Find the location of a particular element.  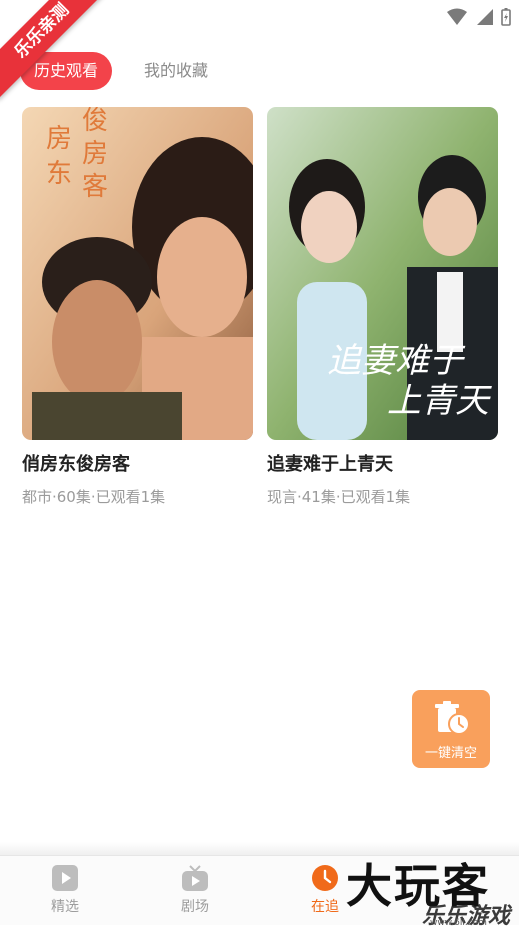

tab-bar: 历史观看 我的收藏 is located at coordinates (121, 71).